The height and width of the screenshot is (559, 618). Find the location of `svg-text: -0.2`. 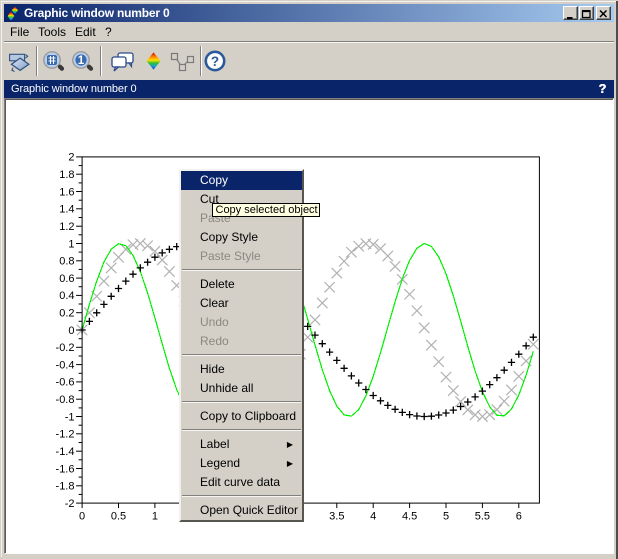

svg-text: -0.2 is located at coordinates (65, 348).